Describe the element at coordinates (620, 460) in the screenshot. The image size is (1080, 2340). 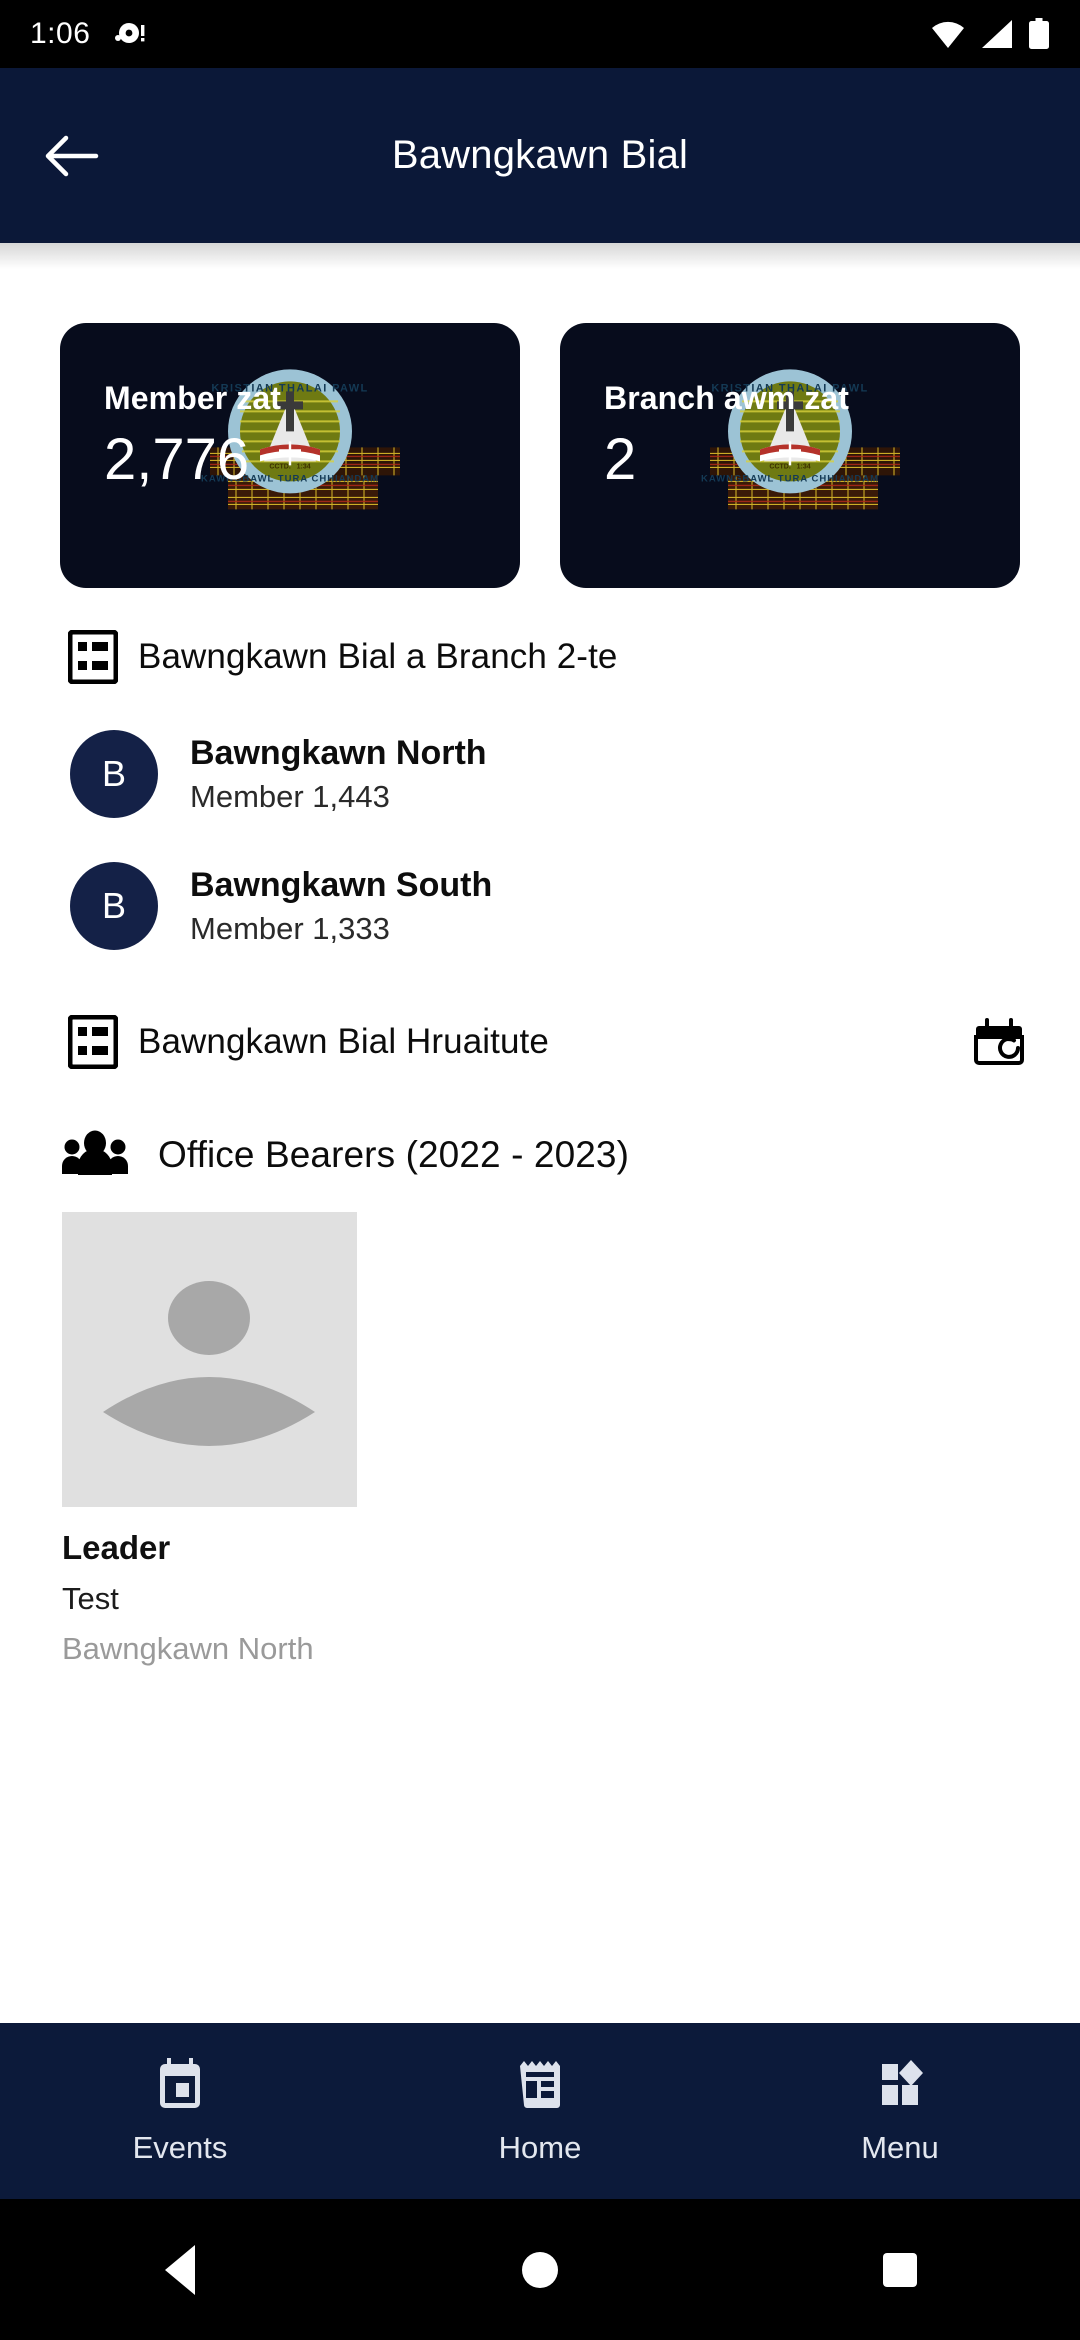
I see `stat-value: 2` at that location.